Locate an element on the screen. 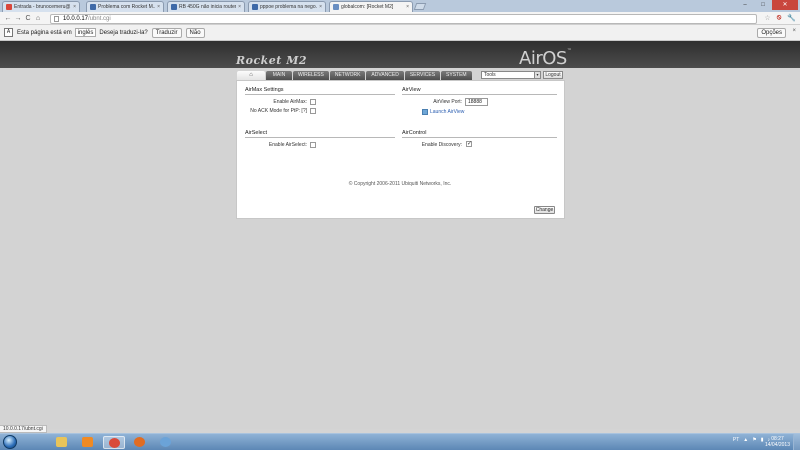  media-player-icon is located at coordinates (87, 442).